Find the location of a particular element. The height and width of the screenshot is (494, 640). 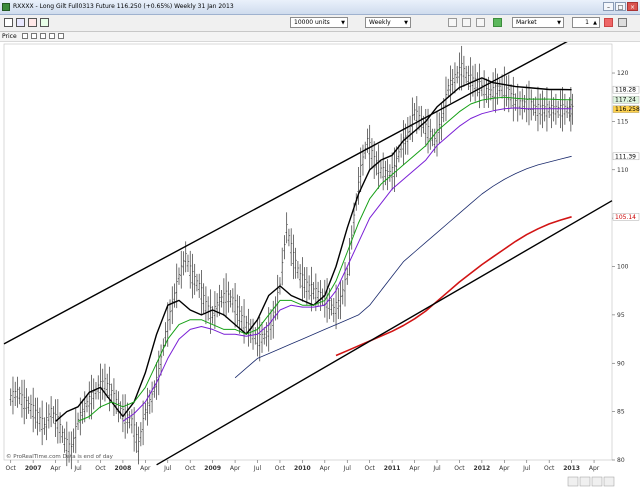

app-icon is located at coordinates (6, 7).